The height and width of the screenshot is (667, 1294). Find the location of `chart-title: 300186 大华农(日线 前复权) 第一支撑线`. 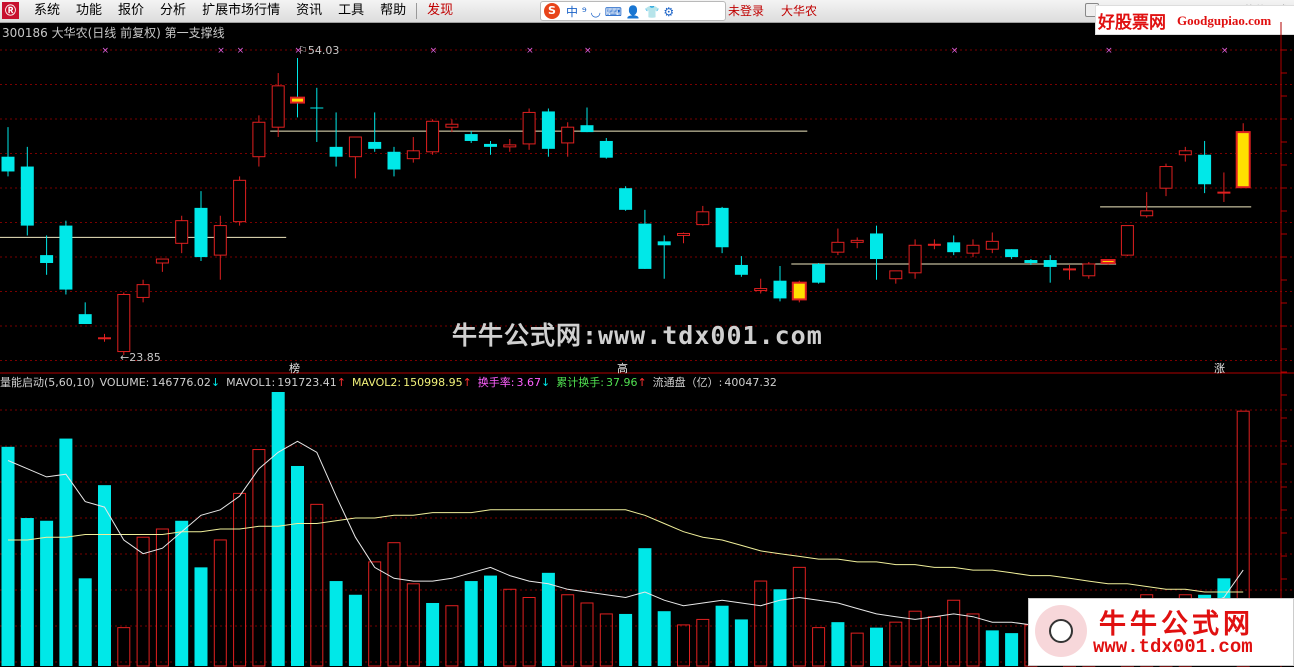

chart-title: 300186 大华农(日线 前复权) 第一支撑线 is located at coordinates (113, 33).